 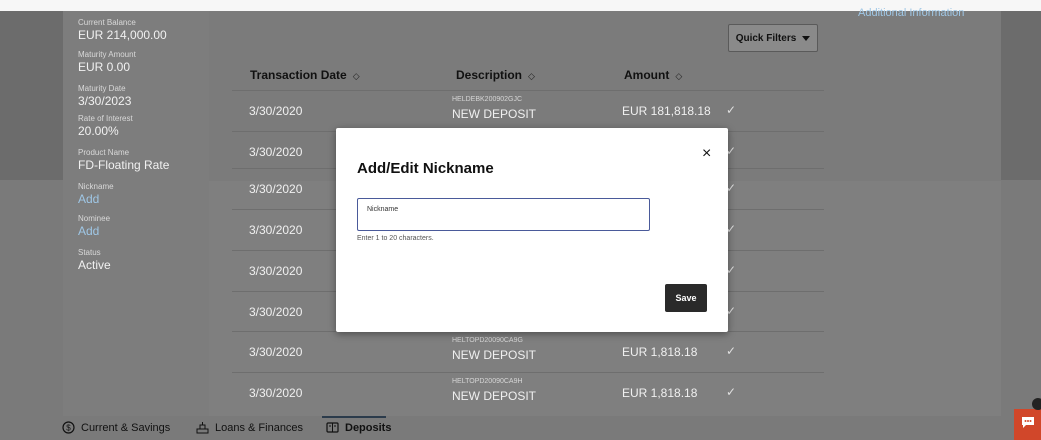 I want to click on tab-loans-finances: Loans & Finances, so click(x=249, y=427).